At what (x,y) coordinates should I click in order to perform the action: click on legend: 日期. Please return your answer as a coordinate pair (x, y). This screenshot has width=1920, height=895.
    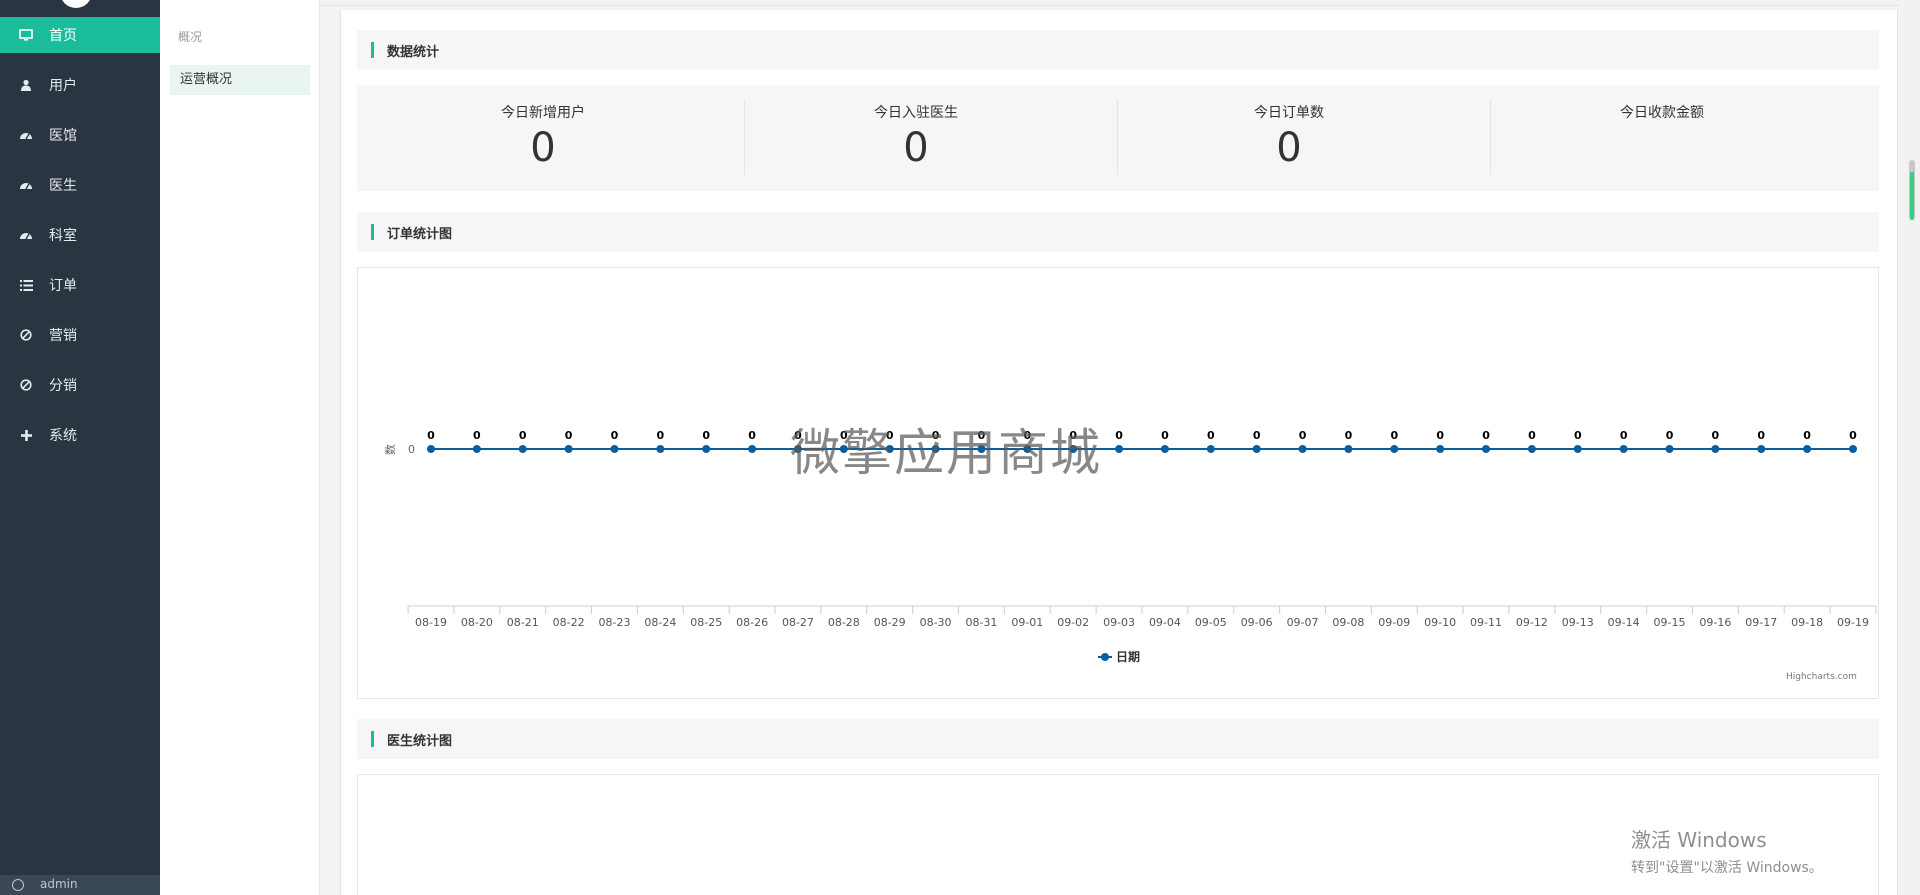
    Looking at the image, I should click on (1119, 656).